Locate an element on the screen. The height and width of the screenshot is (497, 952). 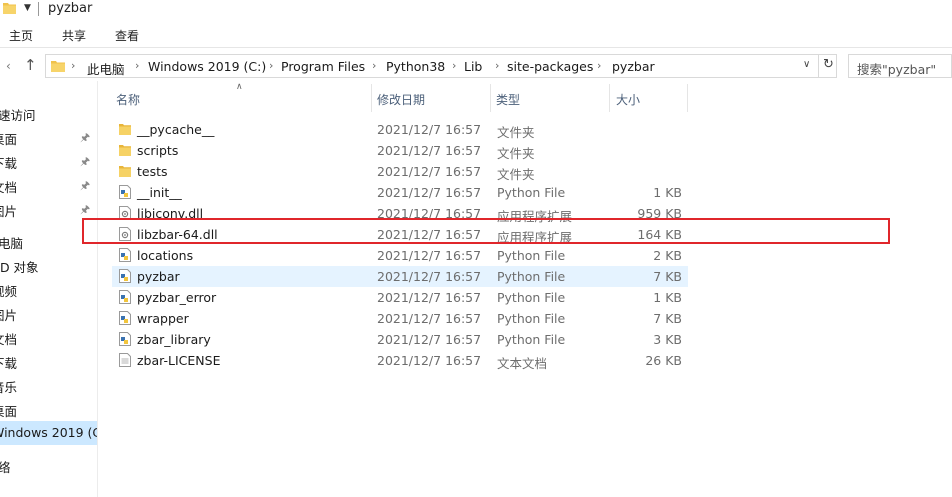
title-separator is located at coordinates (38, 9).